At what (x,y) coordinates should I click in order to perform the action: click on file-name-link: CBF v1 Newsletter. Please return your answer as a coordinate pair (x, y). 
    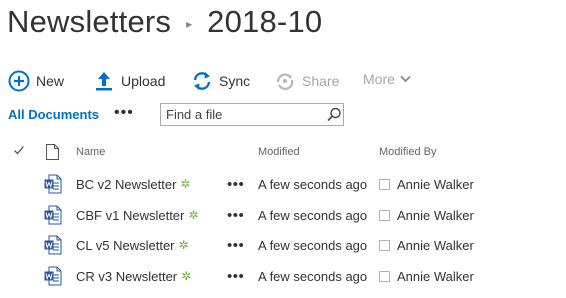
    Looking at the image, I should click on (130, 215).